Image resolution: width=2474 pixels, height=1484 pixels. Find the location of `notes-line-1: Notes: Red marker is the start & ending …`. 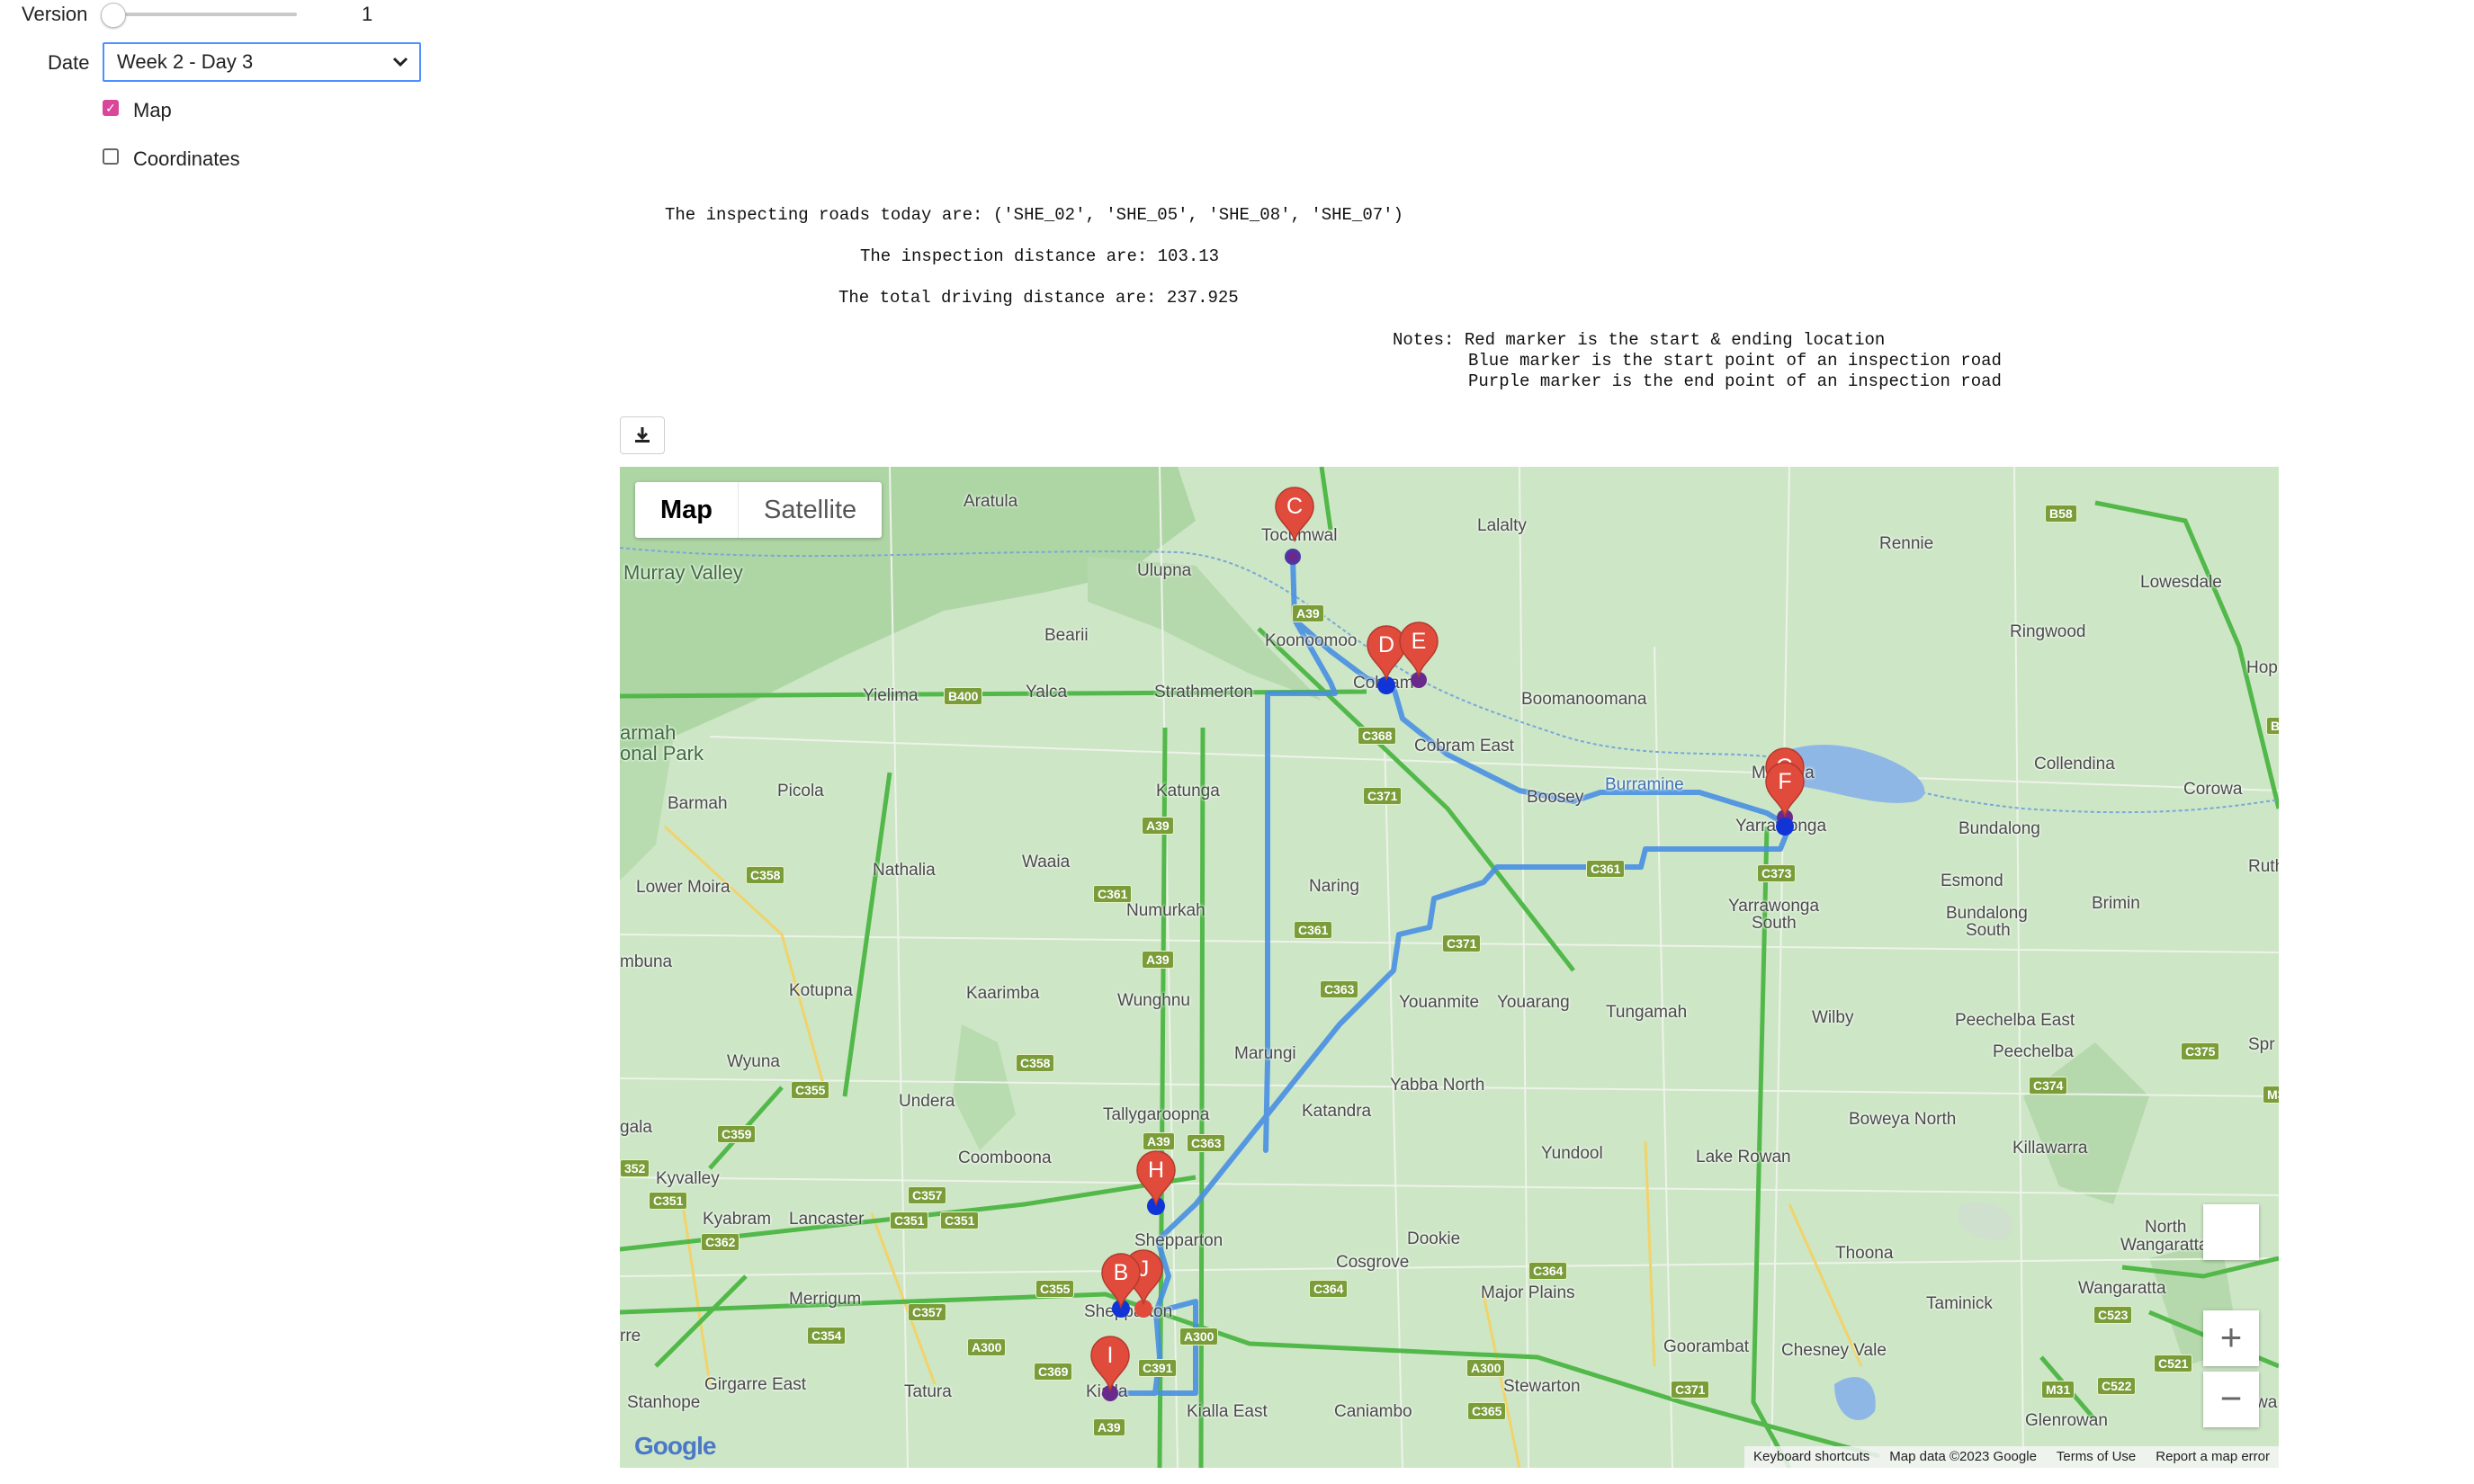

notes-line-1: Notes: Red marker is the start & ending … is located at coordinates (1639, 340).